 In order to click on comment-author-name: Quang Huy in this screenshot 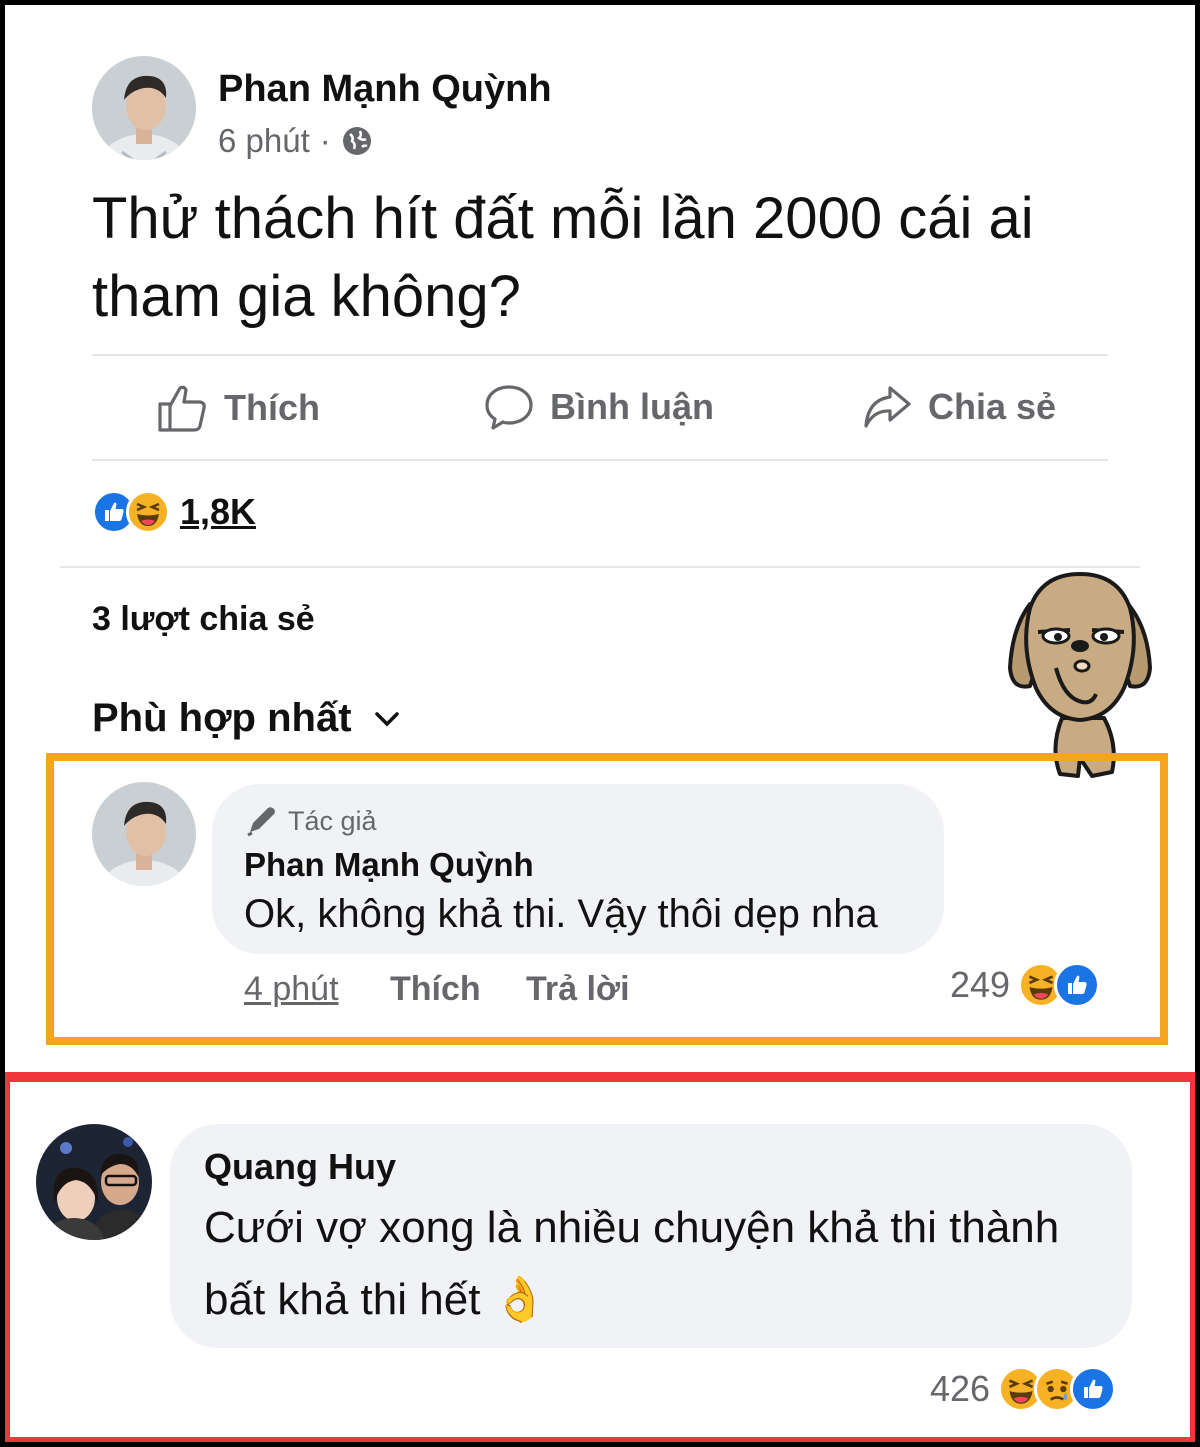, I will do `click(300, 1167)`.